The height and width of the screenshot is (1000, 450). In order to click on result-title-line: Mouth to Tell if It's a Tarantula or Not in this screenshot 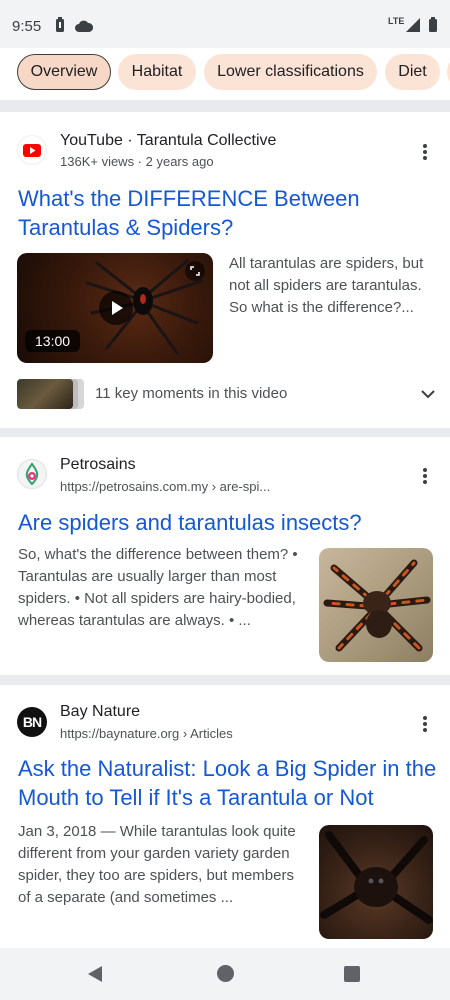, I will do `click(196, 797)`.